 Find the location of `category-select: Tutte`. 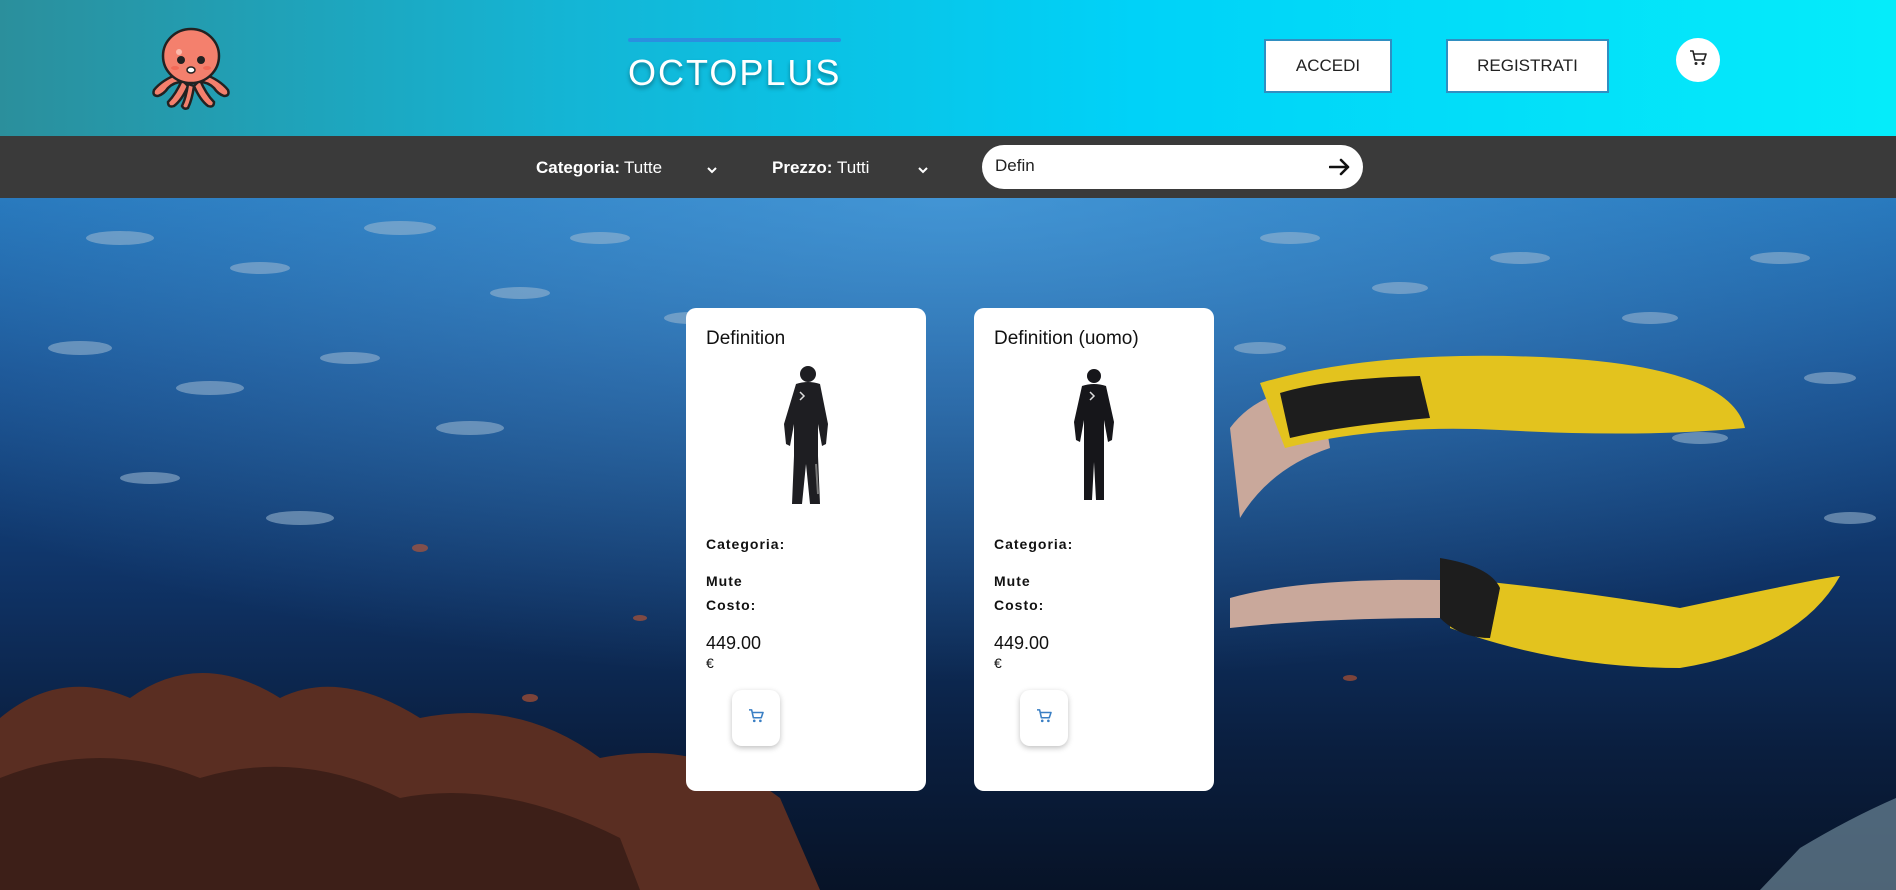

category-select: Tutte is located at coordinates (671, 168).